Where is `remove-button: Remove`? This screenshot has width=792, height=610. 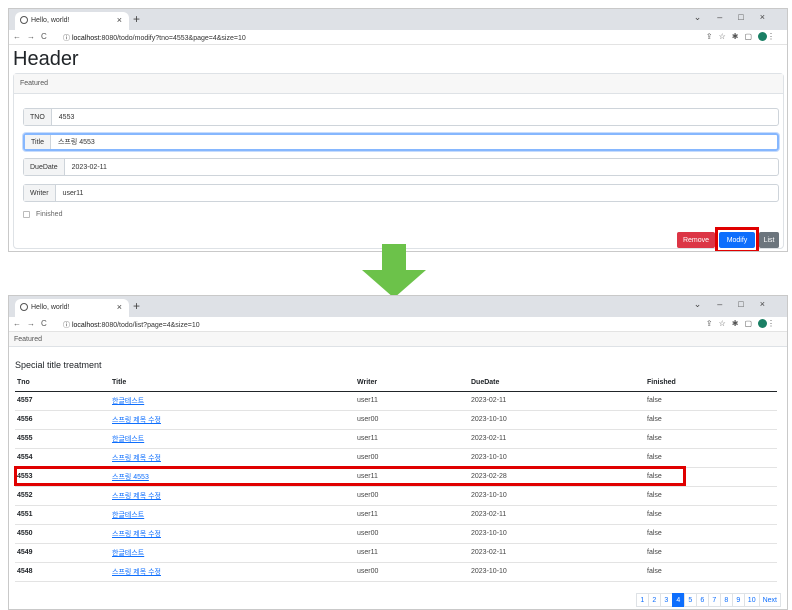
remove-button: Remove is located at coordinates (696, 240).